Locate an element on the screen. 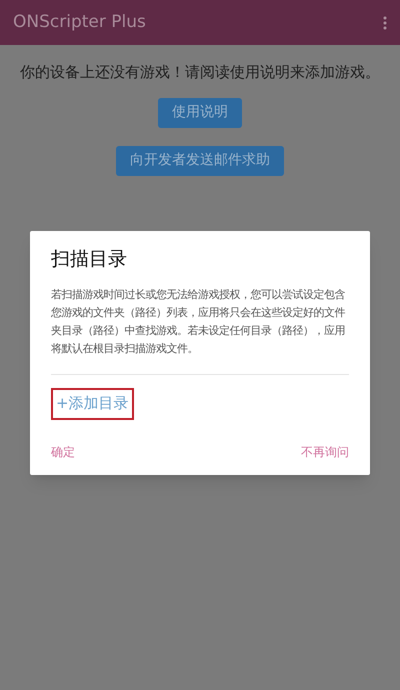  instructions-button: 使用说明 is located at coordinates (200, 113).